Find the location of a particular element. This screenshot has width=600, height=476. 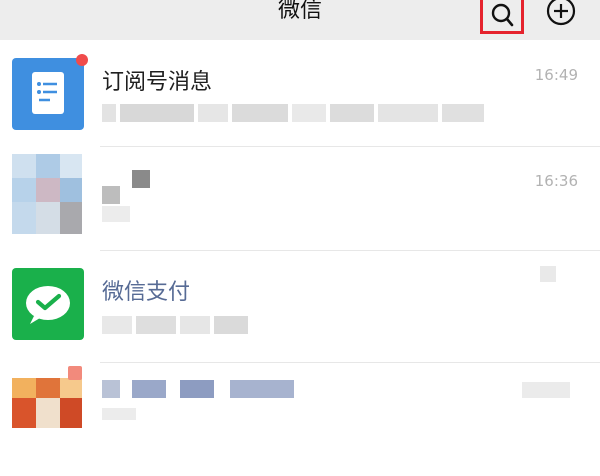

wechat-pay-avatar is located at coordinates (48, 304).